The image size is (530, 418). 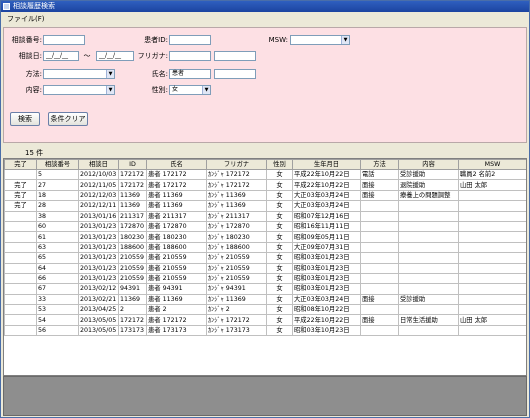 What do you see at coordinates (492, 164) in the screenshot?
I see `column-header: MSW` at bounding box center [492, 164].